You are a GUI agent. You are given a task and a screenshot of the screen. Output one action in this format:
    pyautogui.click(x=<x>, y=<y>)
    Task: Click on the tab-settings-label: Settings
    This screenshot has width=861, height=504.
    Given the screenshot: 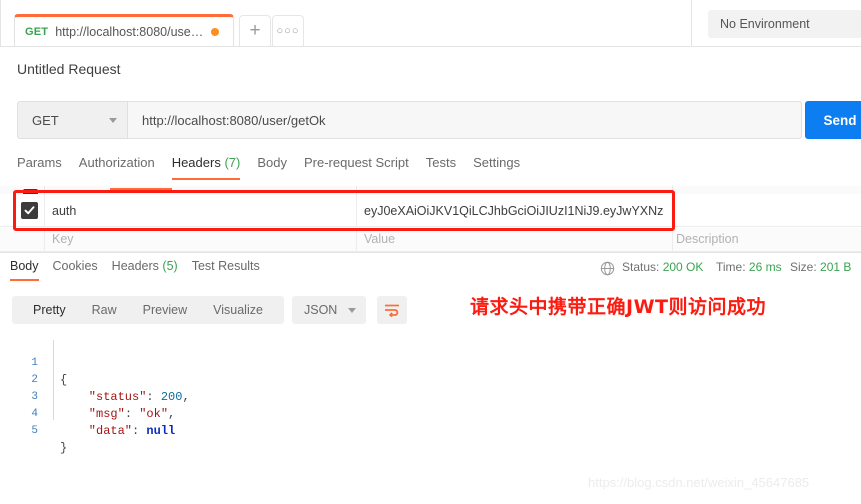 What is the action you would take?
    pyautogui.click(x=497, y=162)
    